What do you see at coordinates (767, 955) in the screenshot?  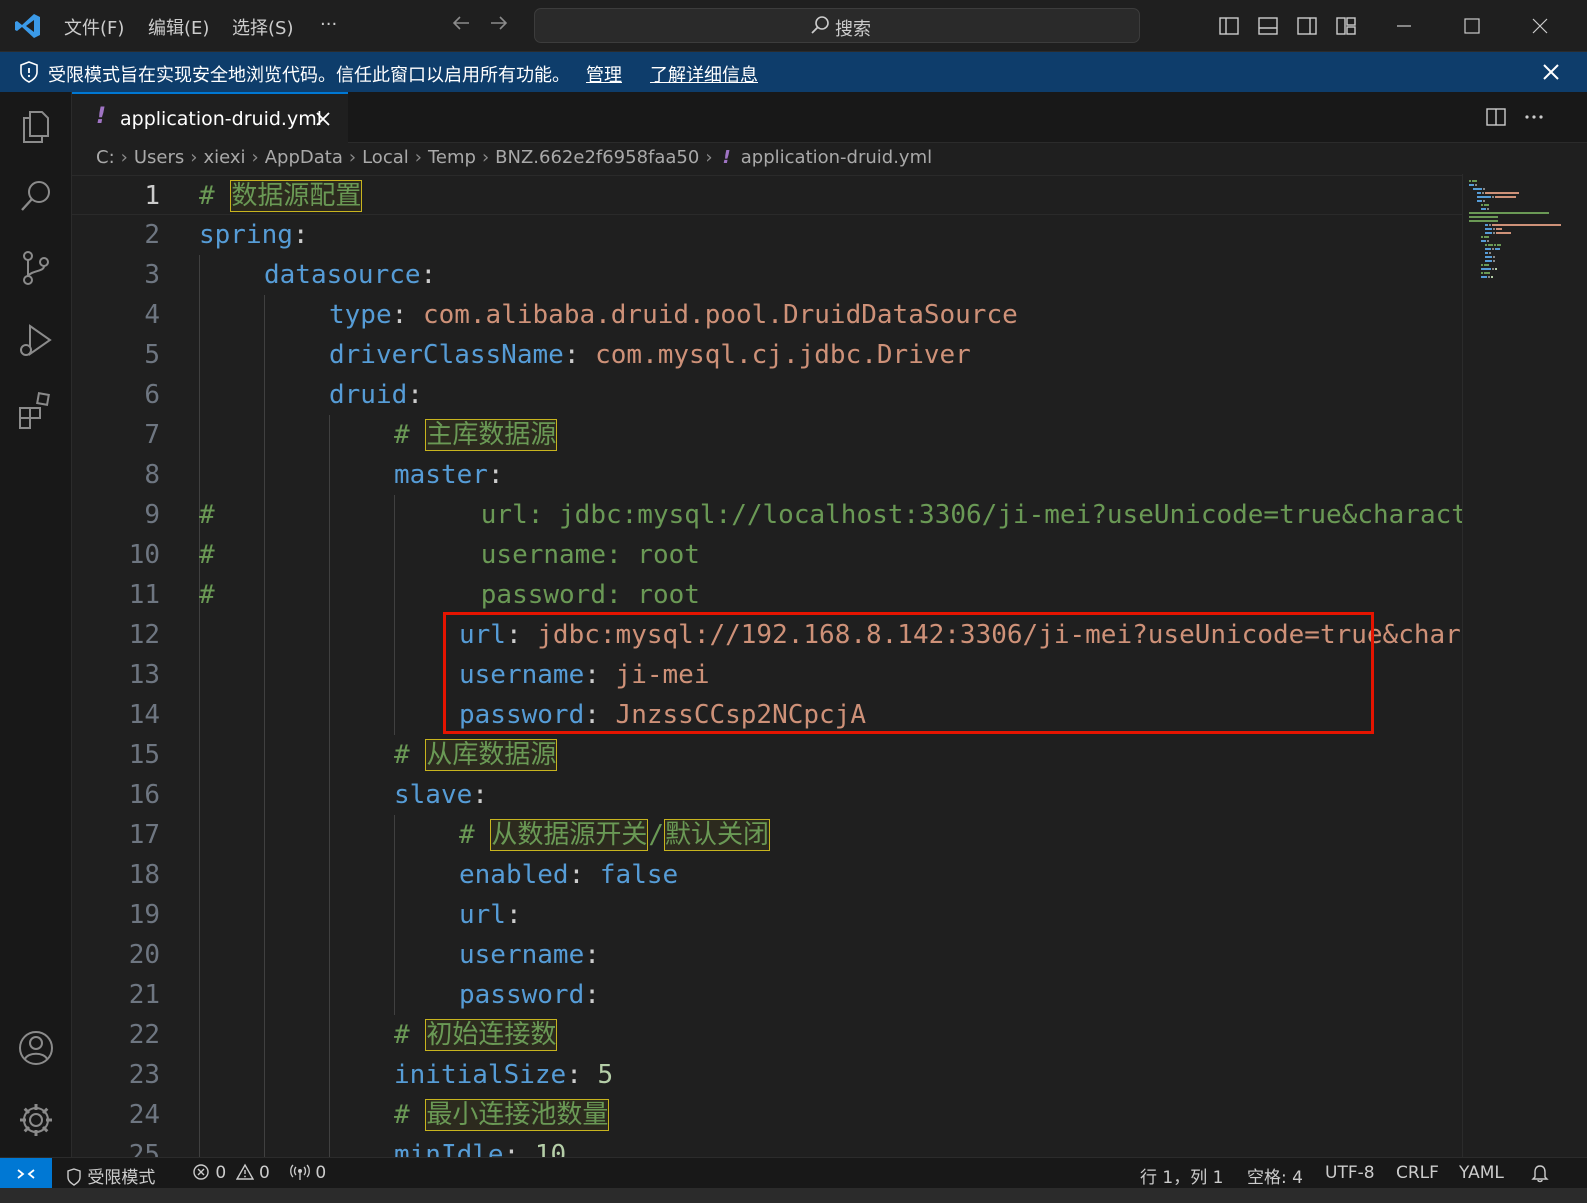 I see `code-line: 20 username:` at bounding box center [767, 955].